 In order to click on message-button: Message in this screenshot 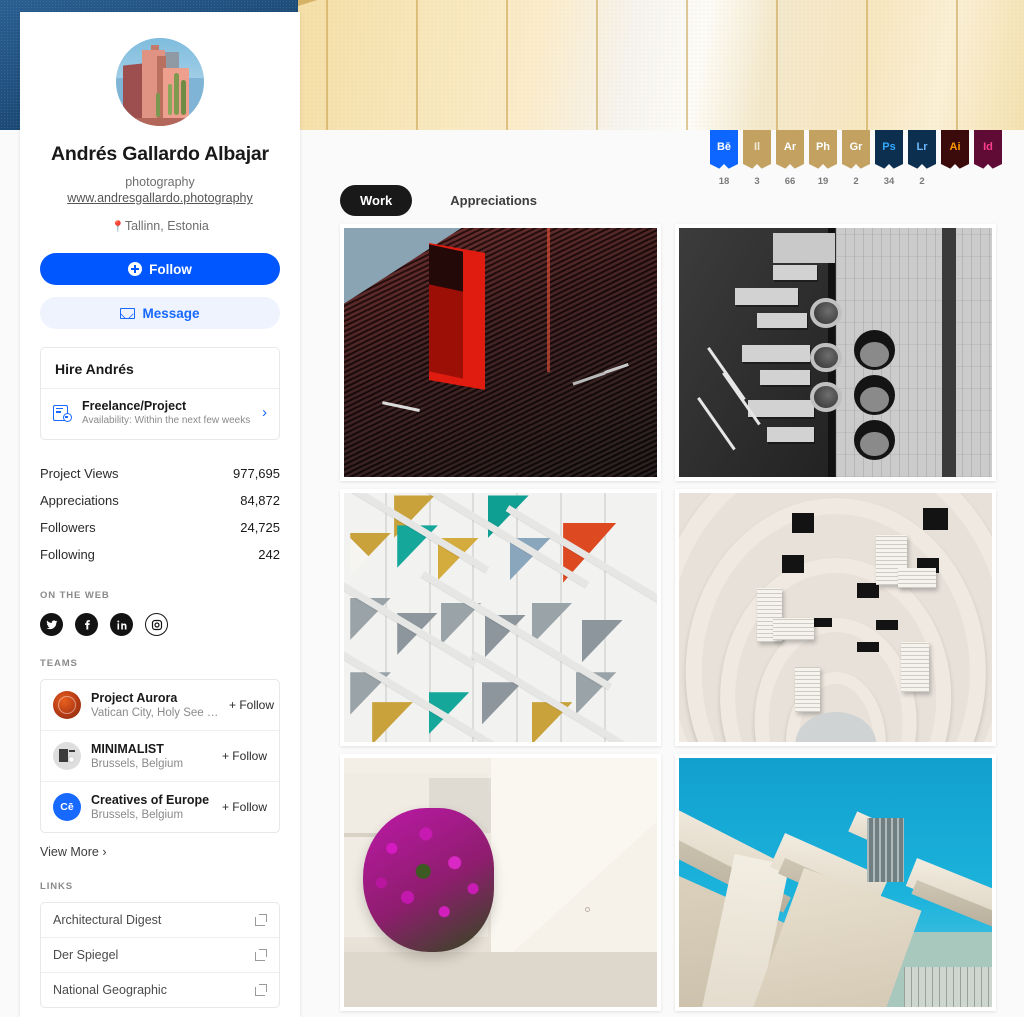, I will do `click(160, 313)`.